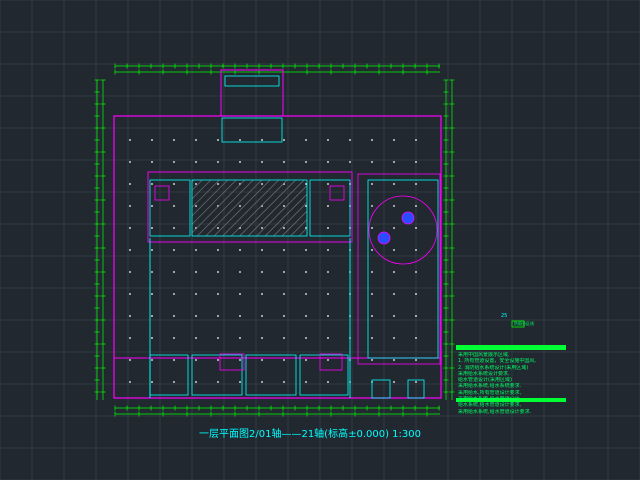 Image resolution: width=640 pixels, height=480 pixels. What do you see at coordinates (524, 323) in the screenshot?
I see `legend-item: 防烟分区线` at bounding box center [524, 323].